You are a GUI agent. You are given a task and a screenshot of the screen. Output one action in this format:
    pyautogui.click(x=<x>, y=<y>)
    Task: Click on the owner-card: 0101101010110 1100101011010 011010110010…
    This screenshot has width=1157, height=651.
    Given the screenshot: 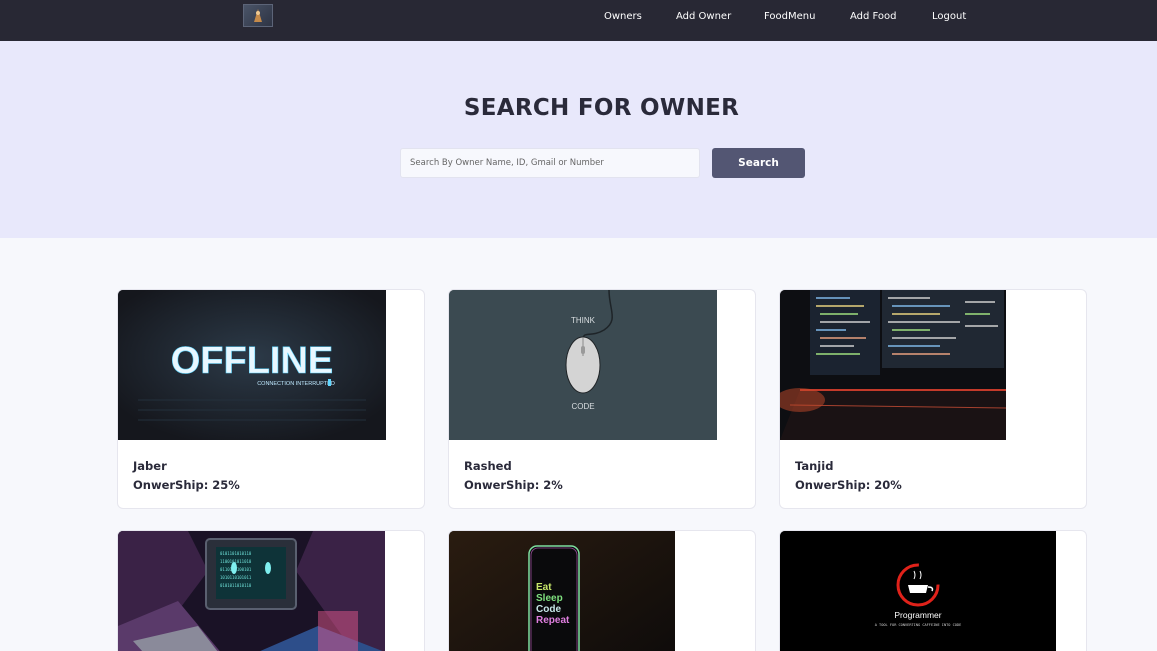 What is the action you would take?
    pyautogui.click(x=271, y=590)
    